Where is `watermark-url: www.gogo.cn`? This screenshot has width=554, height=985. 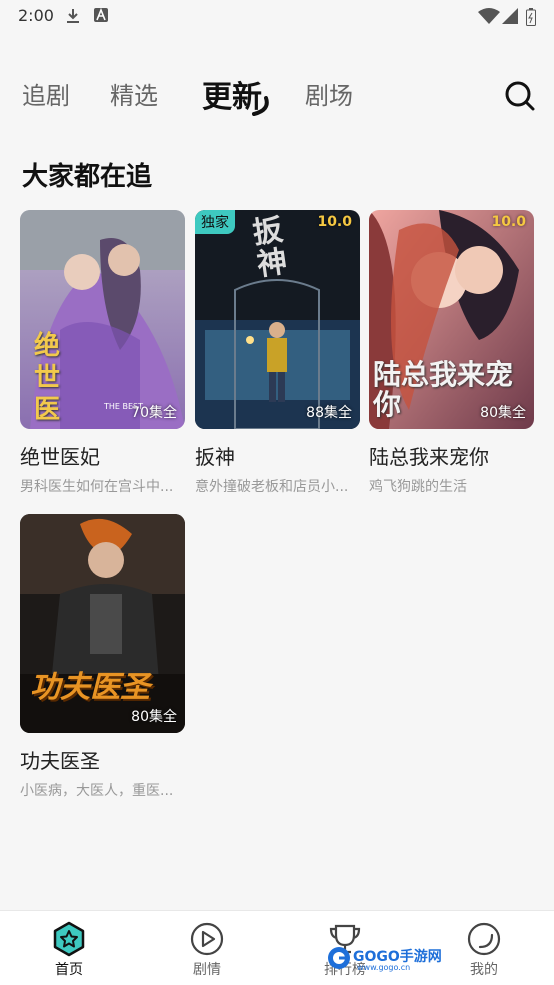
watermark-url: www.gogo.cn is located at coordinates (384, 967).